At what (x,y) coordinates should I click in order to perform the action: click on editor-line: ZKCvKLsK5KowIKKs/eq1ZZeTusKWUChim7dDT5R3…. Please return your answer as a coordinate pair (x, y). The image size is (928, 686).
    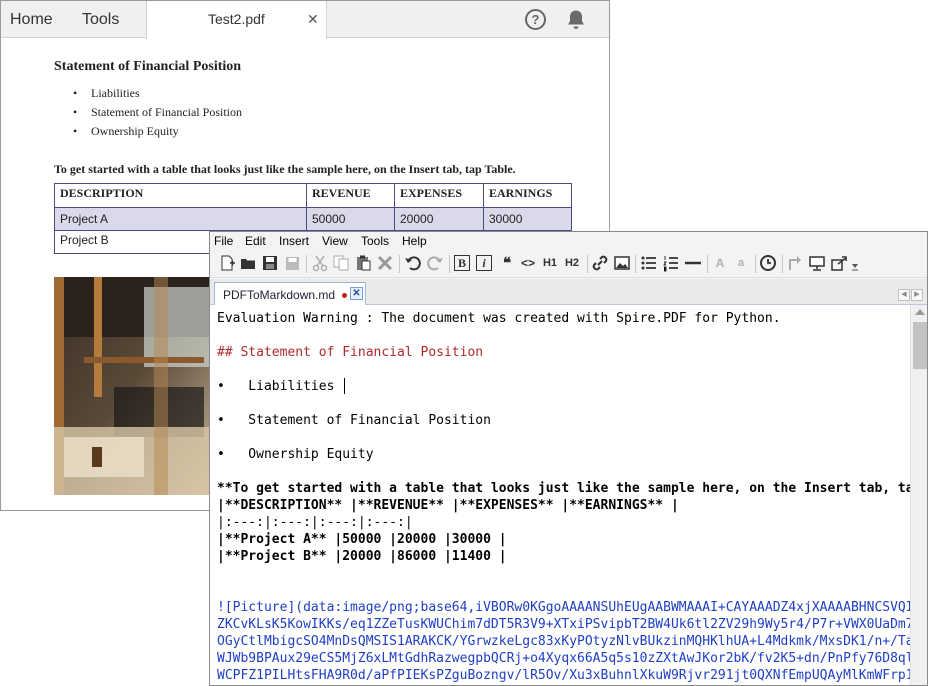
    Looking at the image, I should click on (563, 624).